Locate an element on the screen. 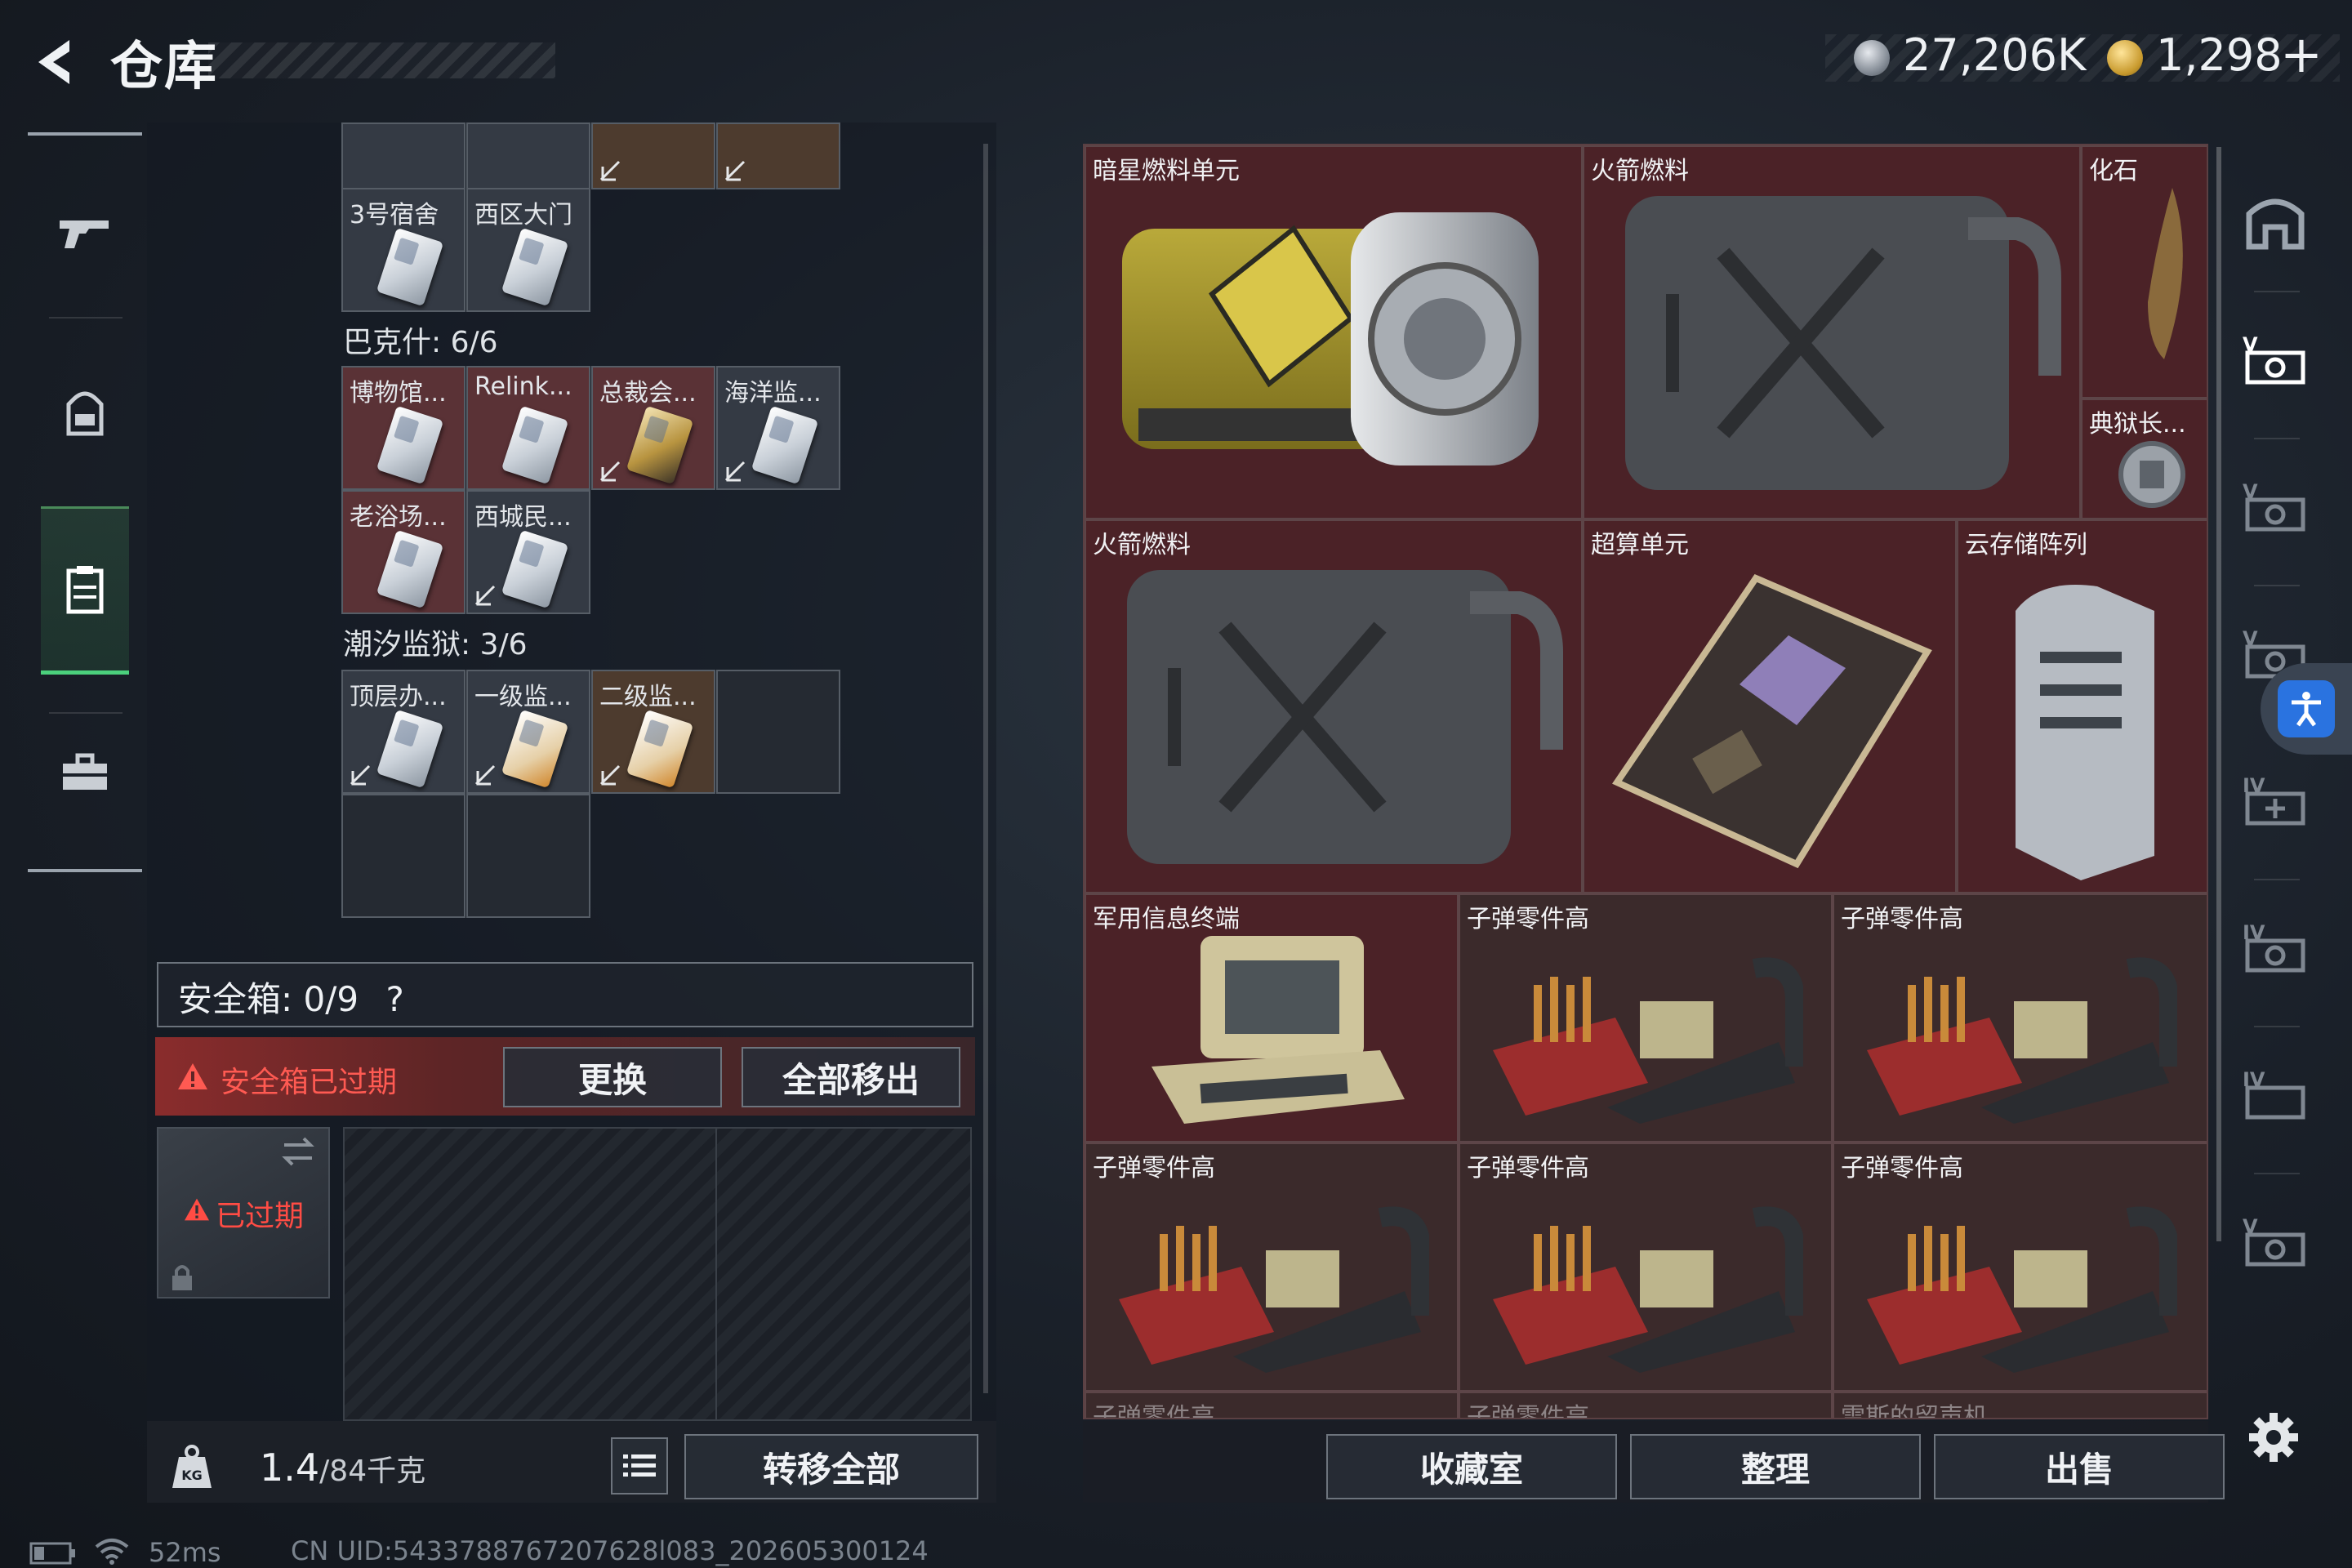 This screenshot has width=2352, height=1568. warehouse-item: 化石 is located at coordinates (2144, 272).